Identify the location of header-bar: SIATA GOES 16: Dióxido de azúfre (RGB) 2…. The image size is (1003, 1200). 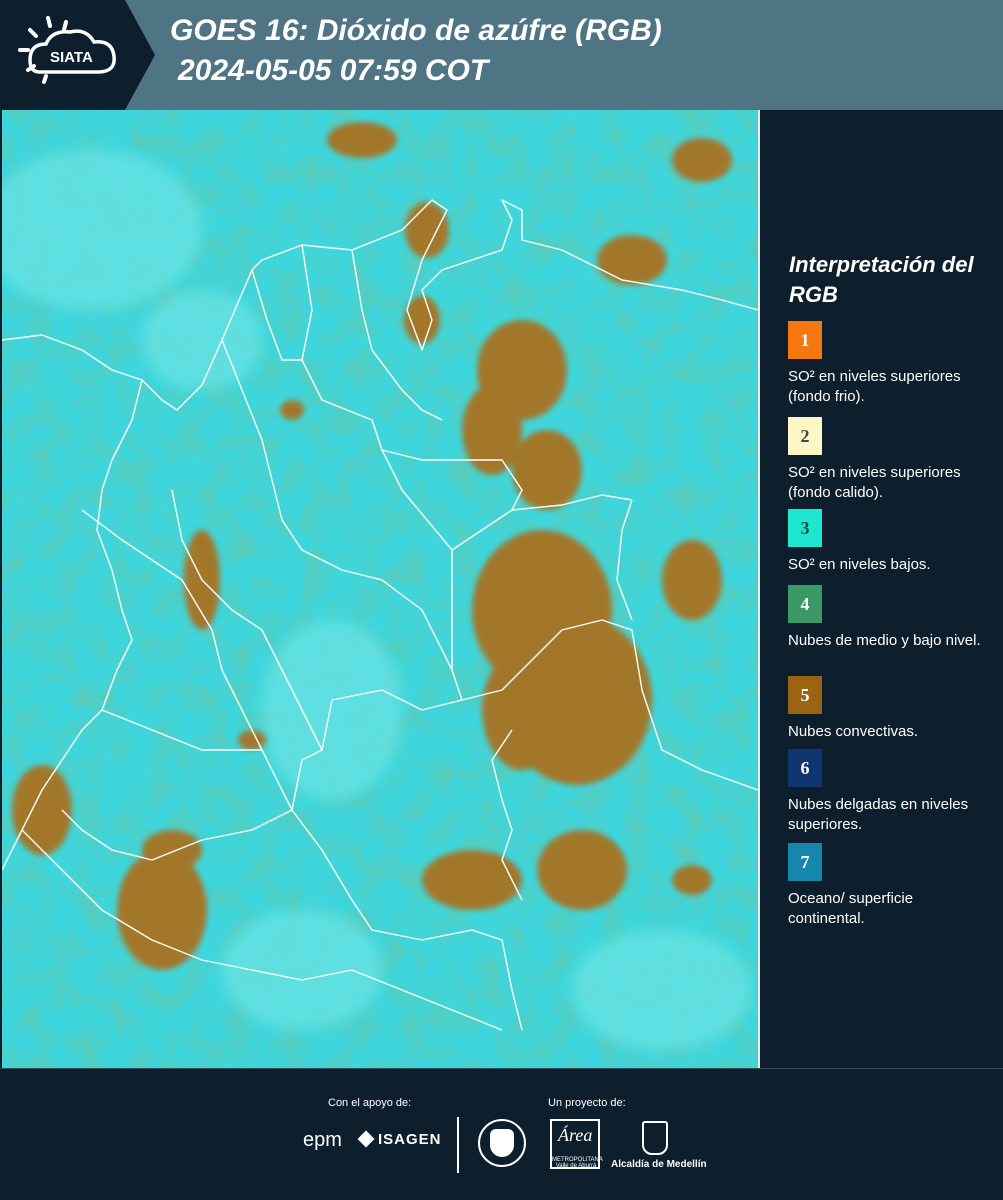
(501, 55).